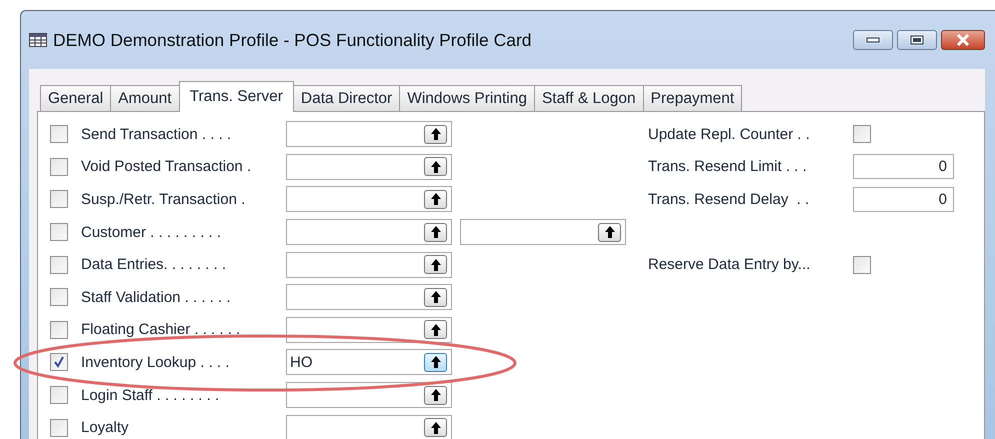 The height and width of the screenshot is (439, 995). What do you see at coordinates (728, 167) in the screenshot?
I see `field-label: Trans. Resend Limit . . .` at bounding box center [728, 167].